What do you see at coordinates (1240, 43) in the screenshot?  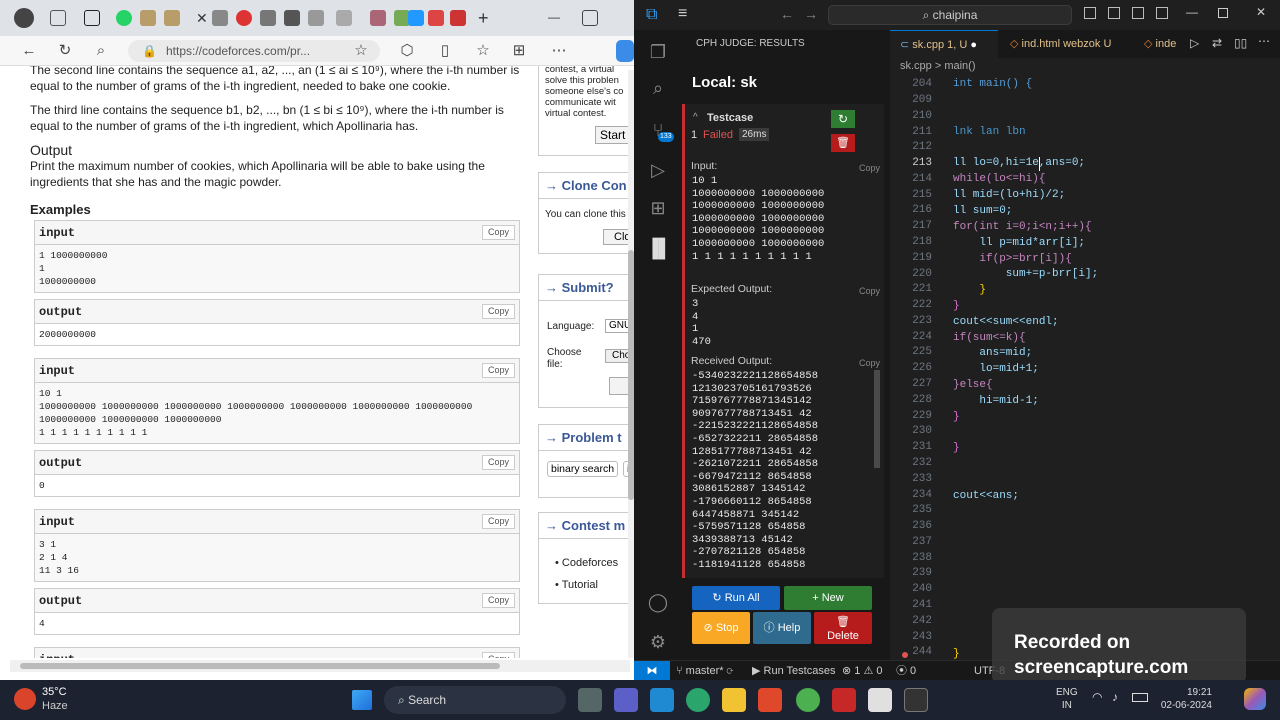 I see `split-editor-icon: ▯▯` at bounding box center [1240, 43].